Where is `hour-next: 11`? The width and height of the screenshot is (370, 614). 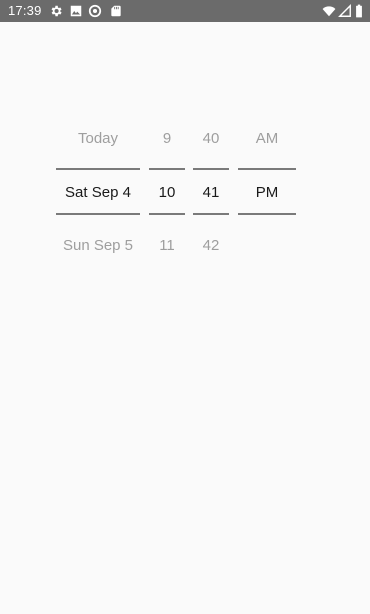
hour-next: 11 is located at coordinates (167, 246).